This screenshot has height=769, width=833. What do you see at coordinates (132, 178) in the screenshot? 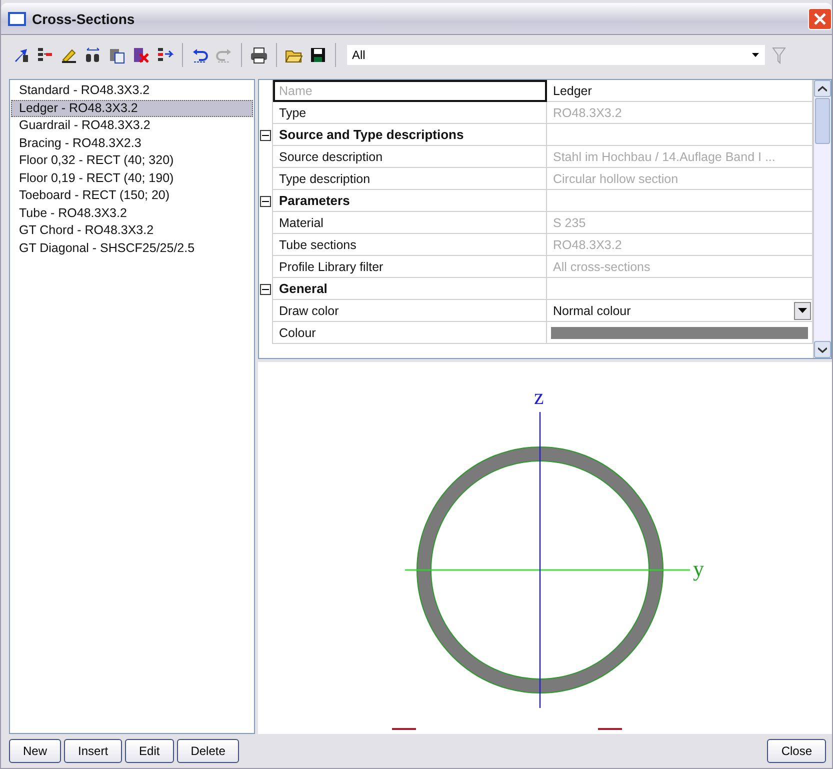
I see `cross-section-item: Floor 0,19 - RECT (40; 190)` at bounding box center [132, 178].